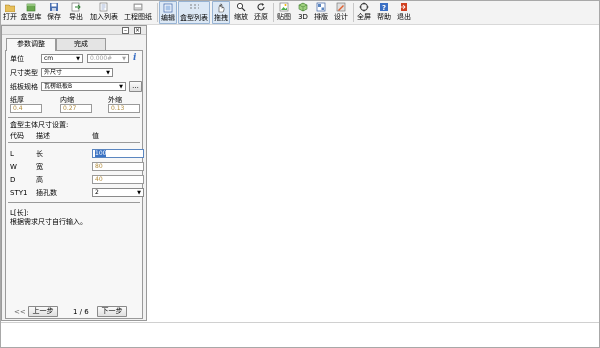 This screenshot has height=348, width=600. I want to click on size-type-value: 外尺寸, so click(53, 72).